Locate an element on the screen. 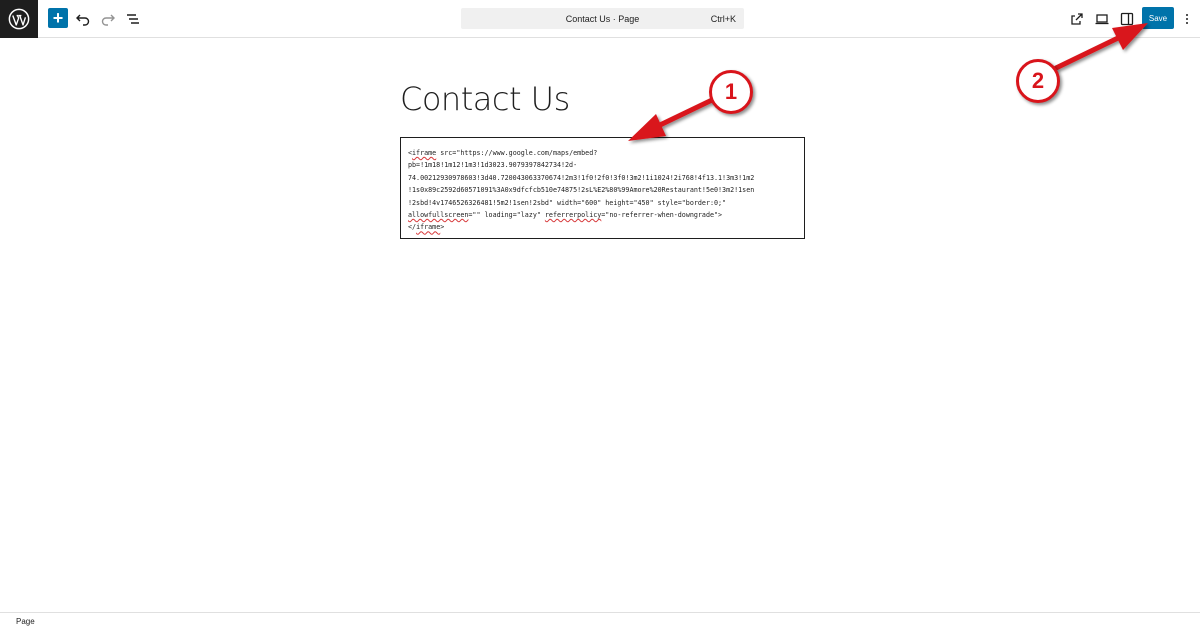 The height and width of the screenshot is (630, 1200). redo-icon is located at coordinates (108, 20).